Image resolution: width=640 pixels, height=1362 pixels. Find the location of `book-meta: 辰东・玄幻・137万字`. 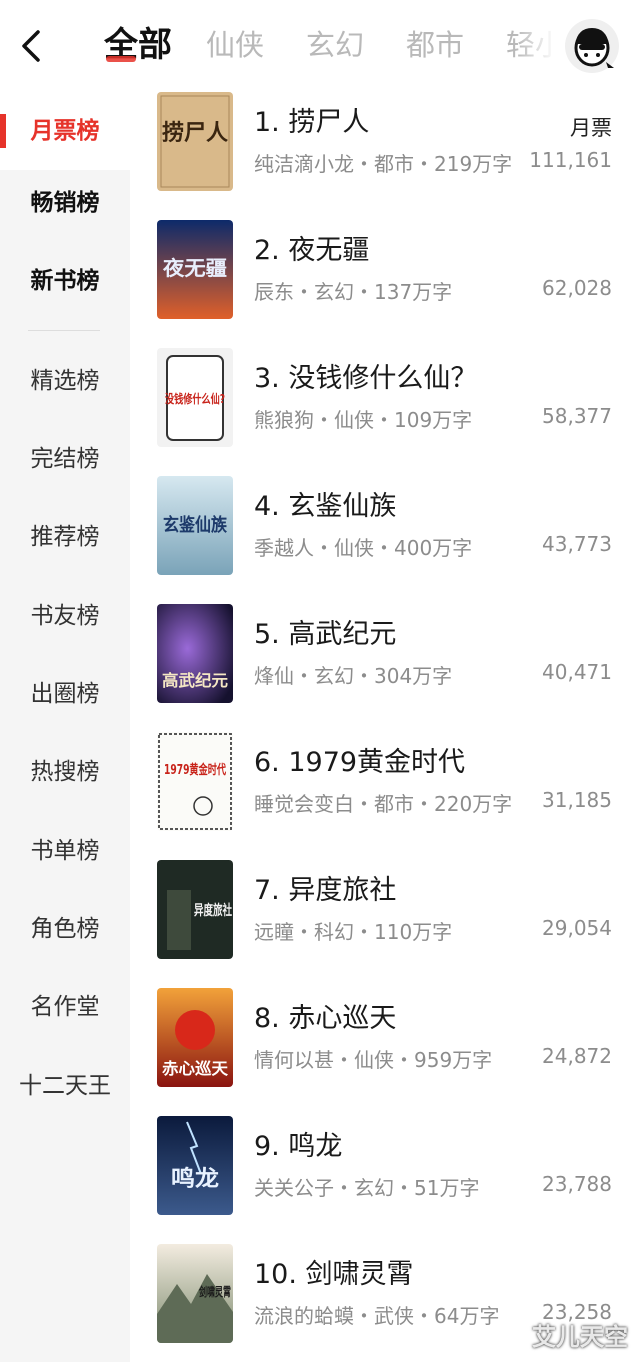

book-meta: 辰东・玄幻・137万字 is located at coordinates (353, 292).